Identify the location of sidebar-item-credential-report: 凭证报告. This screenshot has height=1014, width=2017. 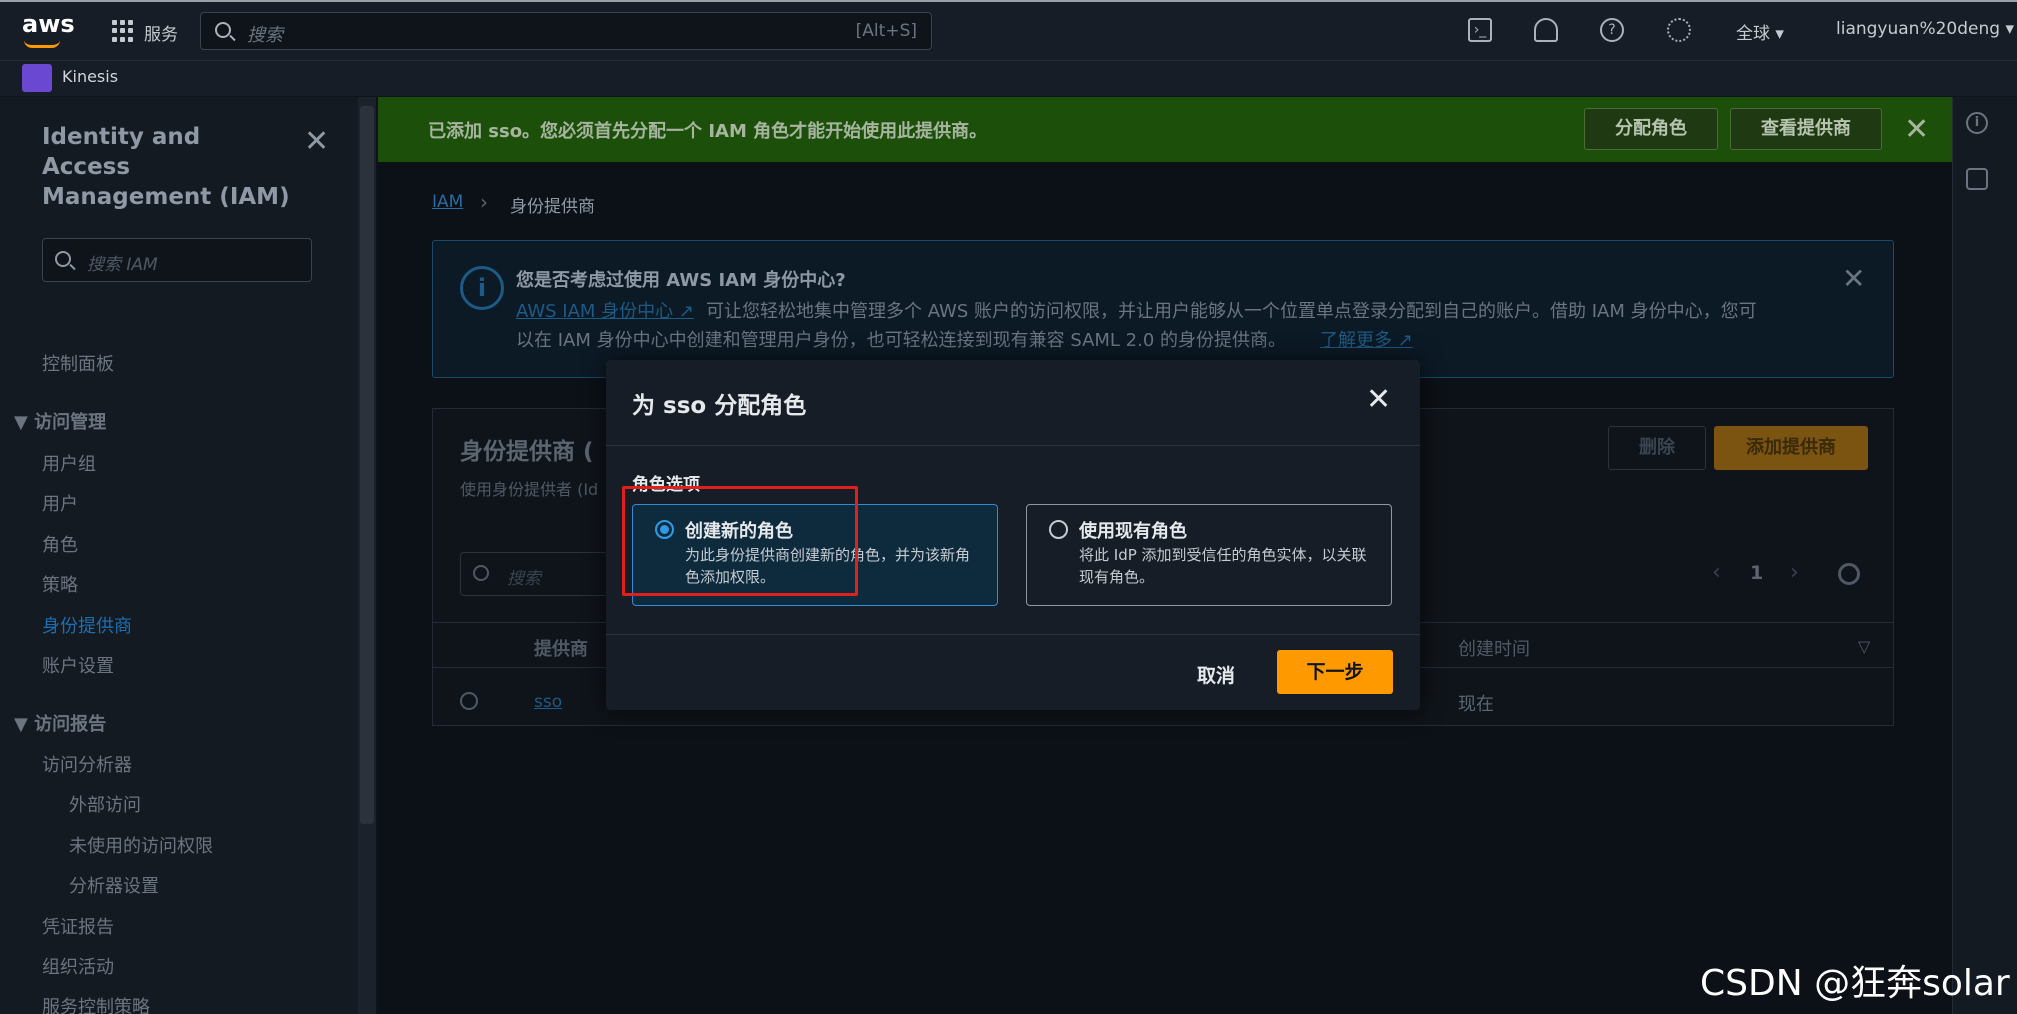
(78, 926).